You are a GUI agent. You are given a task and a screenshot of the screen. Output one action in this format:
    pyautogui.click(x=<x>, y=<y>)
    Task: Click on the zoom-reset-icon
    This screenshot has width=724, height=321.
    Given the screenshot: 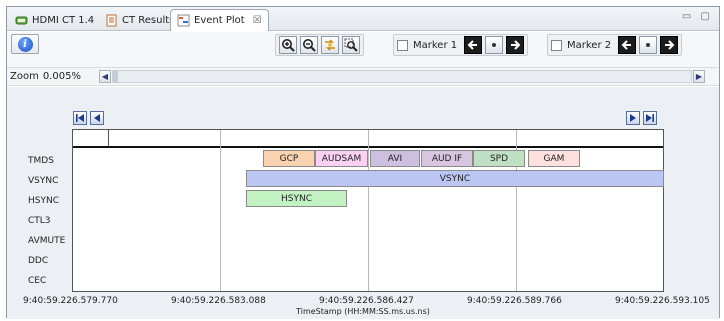 What is the action you would take?
    pyautogui.click(x=330, y=45)
    